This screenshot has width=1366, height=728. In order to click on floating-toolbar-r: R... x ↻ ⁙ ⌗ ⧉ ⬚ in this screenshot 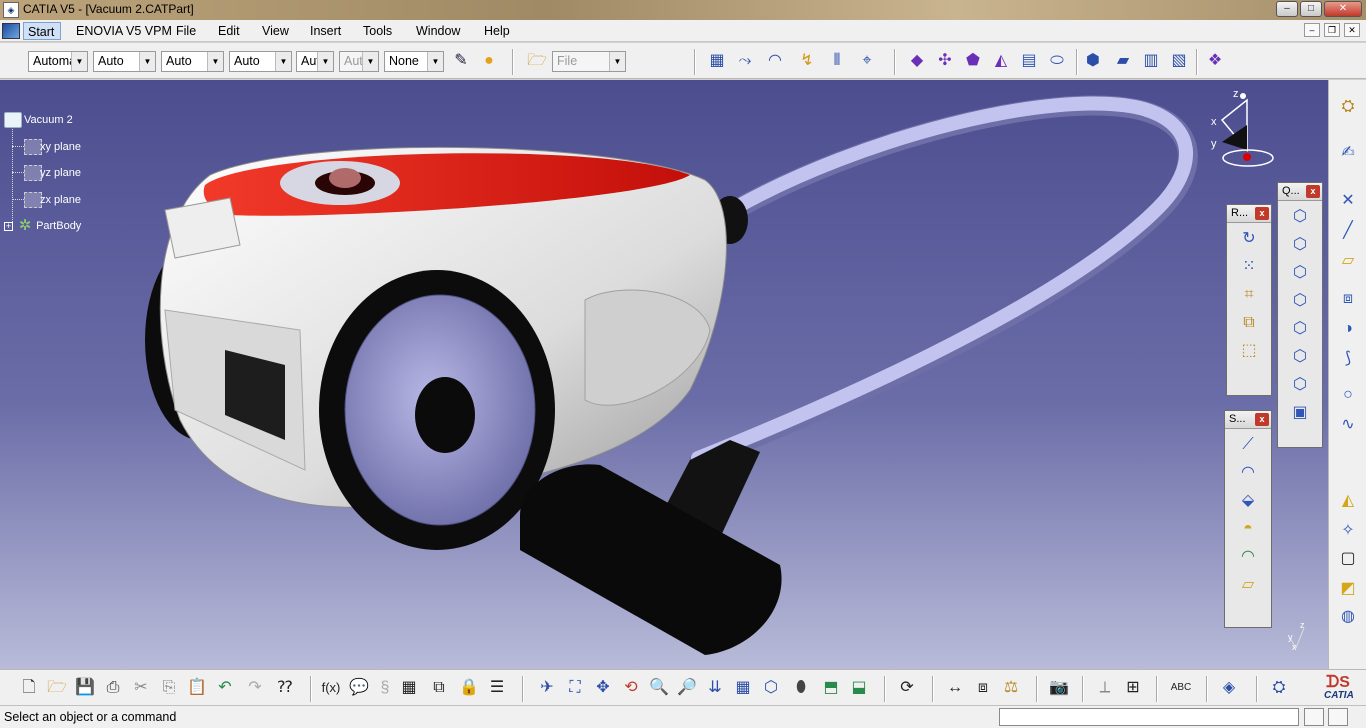, I will do `click(1249, 300)`.